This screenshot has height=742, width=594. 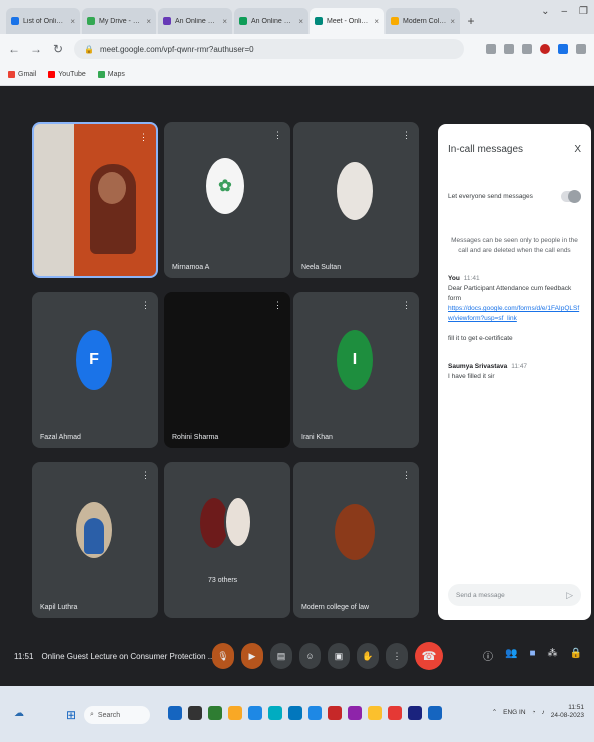 What do you see at coordinates (553, 655) in the screenshot?
I see `activities-icon: ⁂` at bounding box center [553, 655].